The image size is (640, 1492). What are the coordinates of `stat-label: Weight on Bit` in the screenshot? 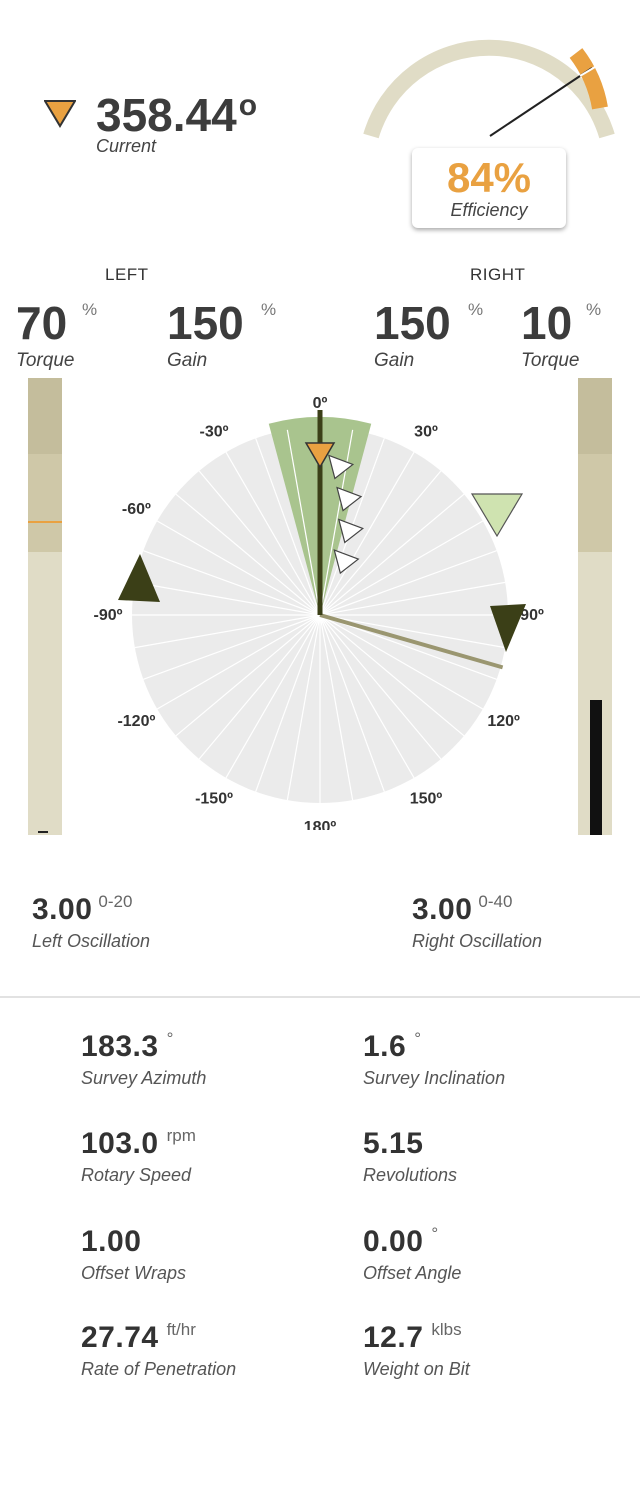 It's located at (416, 1369).